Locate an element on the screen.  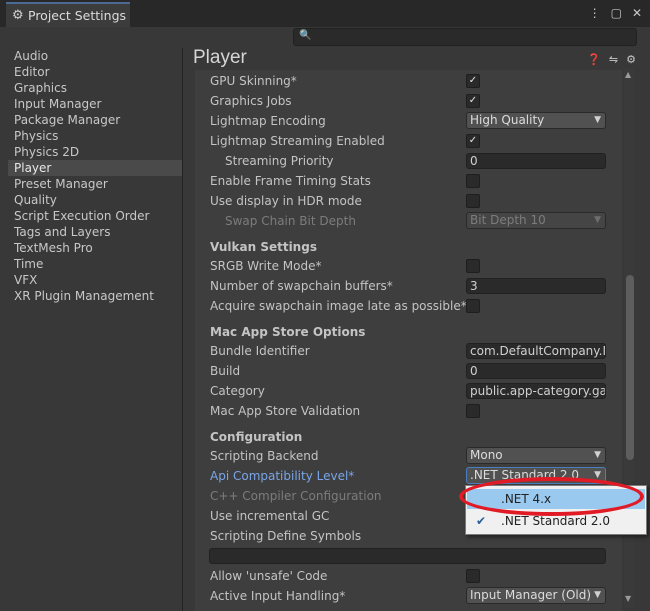
swapchain-buffers-field: 3 is located at coordinates (536, 286).